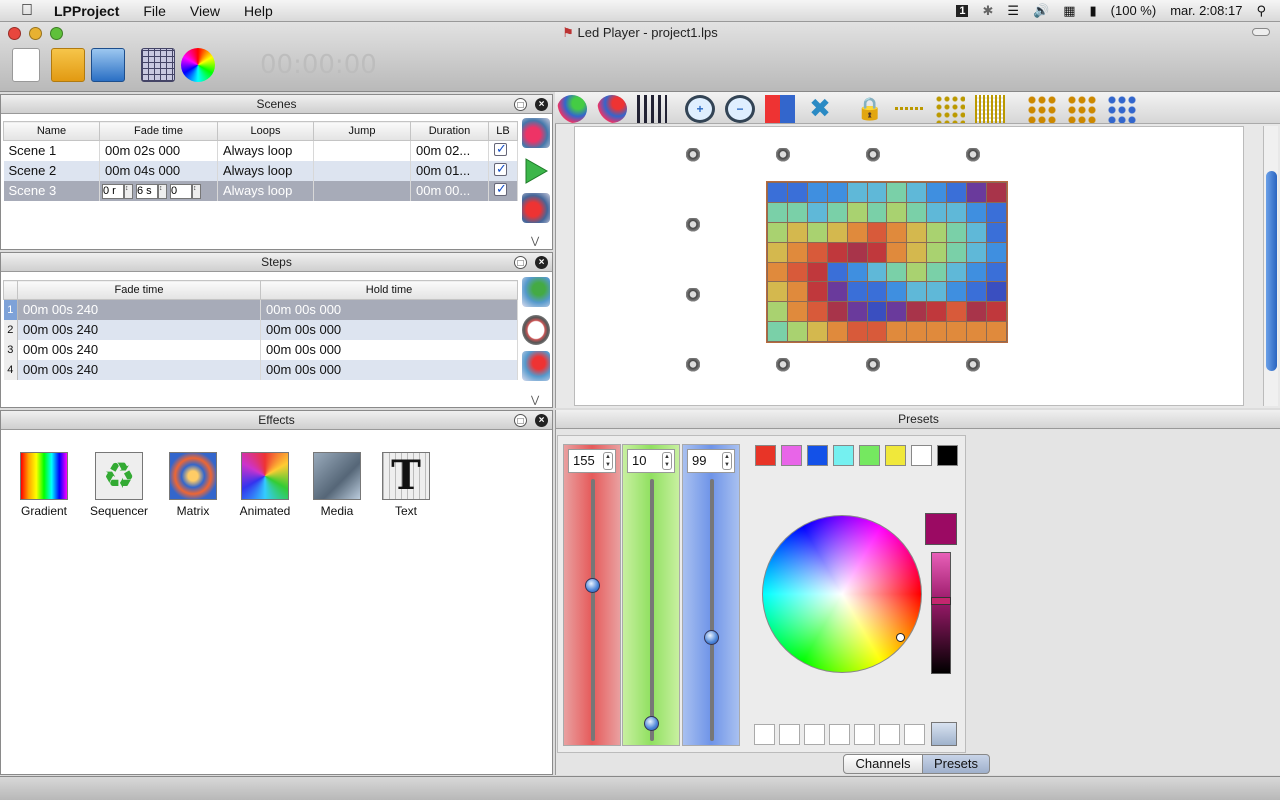  Describe the element at coordinates (652, 109) in the screenshot. I see `mixer-sliders-icon` at that location.